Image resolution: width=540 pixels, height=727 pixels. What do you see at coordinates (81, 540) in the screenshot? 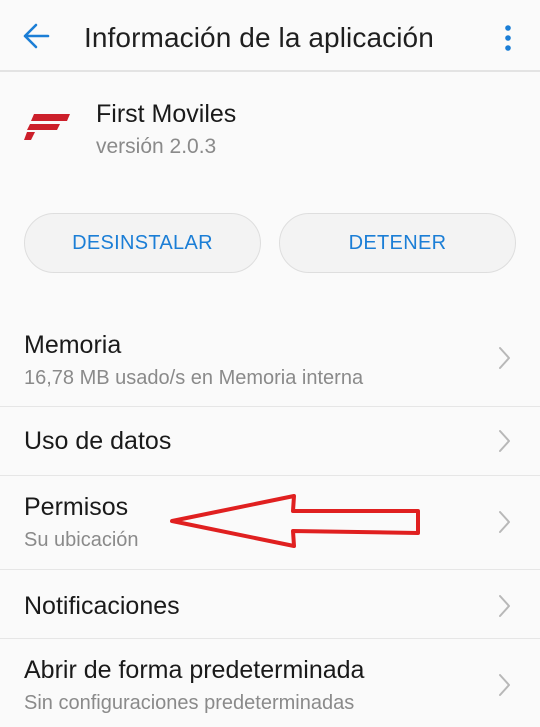
I see `settings-item-subtitle: Su ubicación` at bounding box center [81, 540].